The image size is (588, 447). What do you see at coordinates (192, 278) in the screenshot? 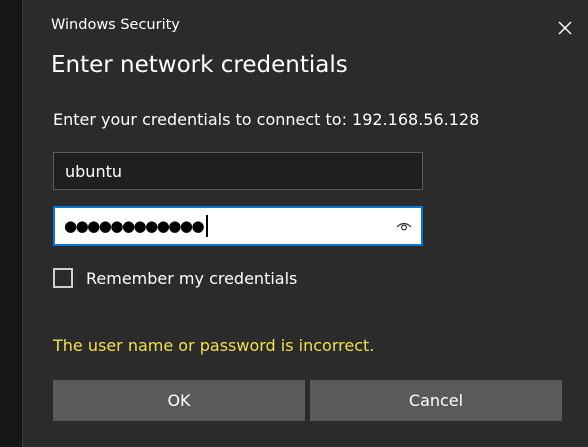
I see `remember-label: Remember my credentials` at bounding box center [192, 278].